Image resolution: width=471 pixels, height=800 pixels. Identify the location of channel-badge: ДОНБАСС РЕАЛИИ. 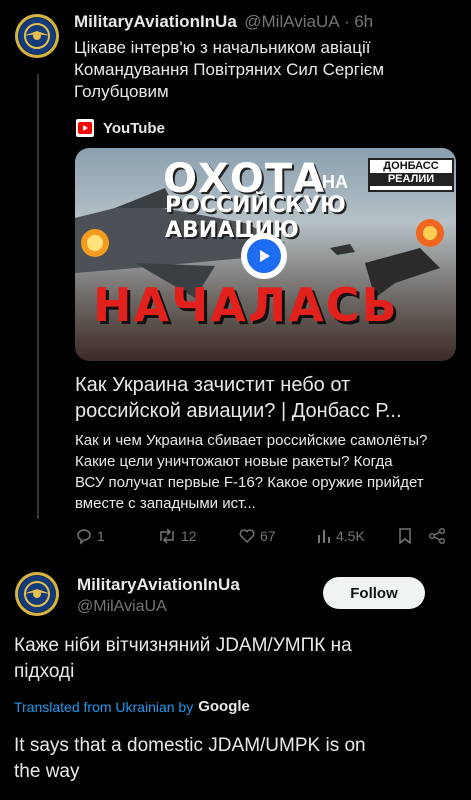
(411, 175).